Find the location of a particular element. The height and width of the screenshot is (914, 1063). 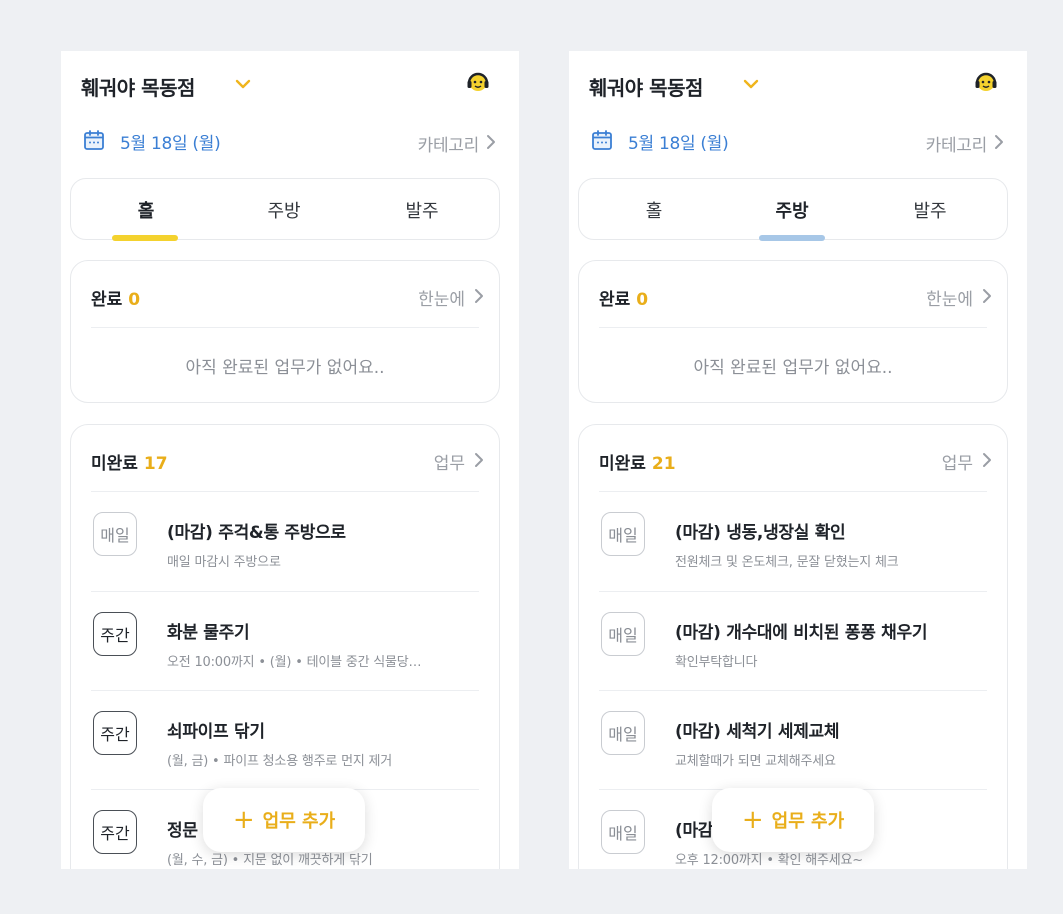

task-title: (마감) 주걱&통 주방으로 is located at coordinates (256, 533).